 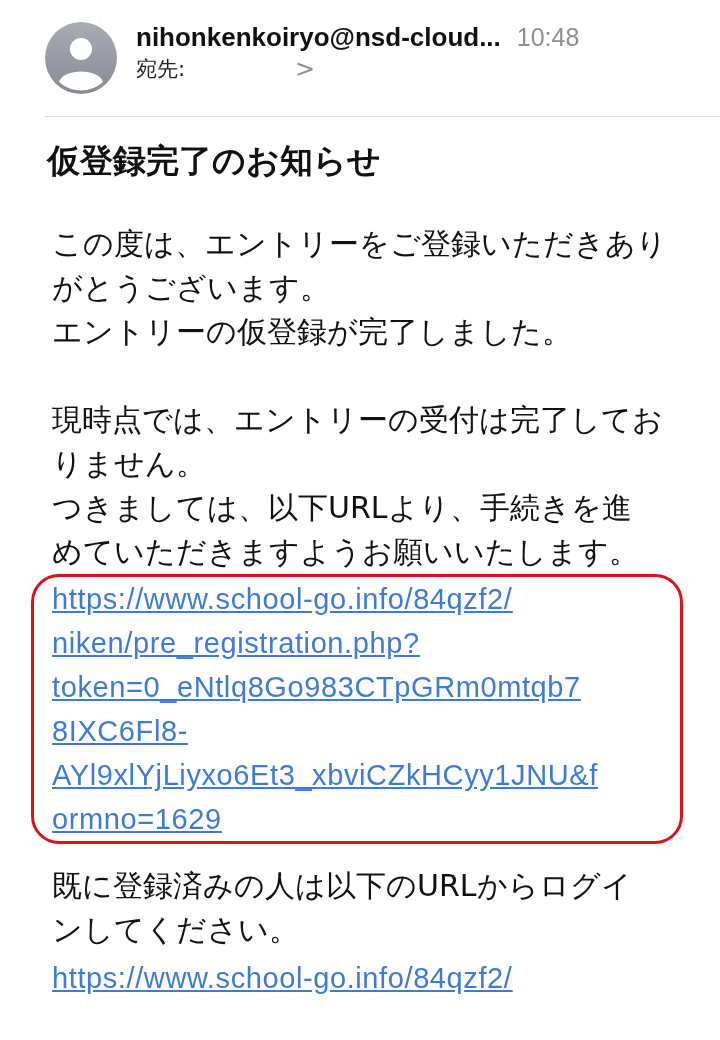 I want to click on paragraph: 現時点では、エントリーの受付は完了してお りません。 つきましては、以下URLより、手続きを進 めていただきますようお願いいたします。, so click(x=358, y=486).